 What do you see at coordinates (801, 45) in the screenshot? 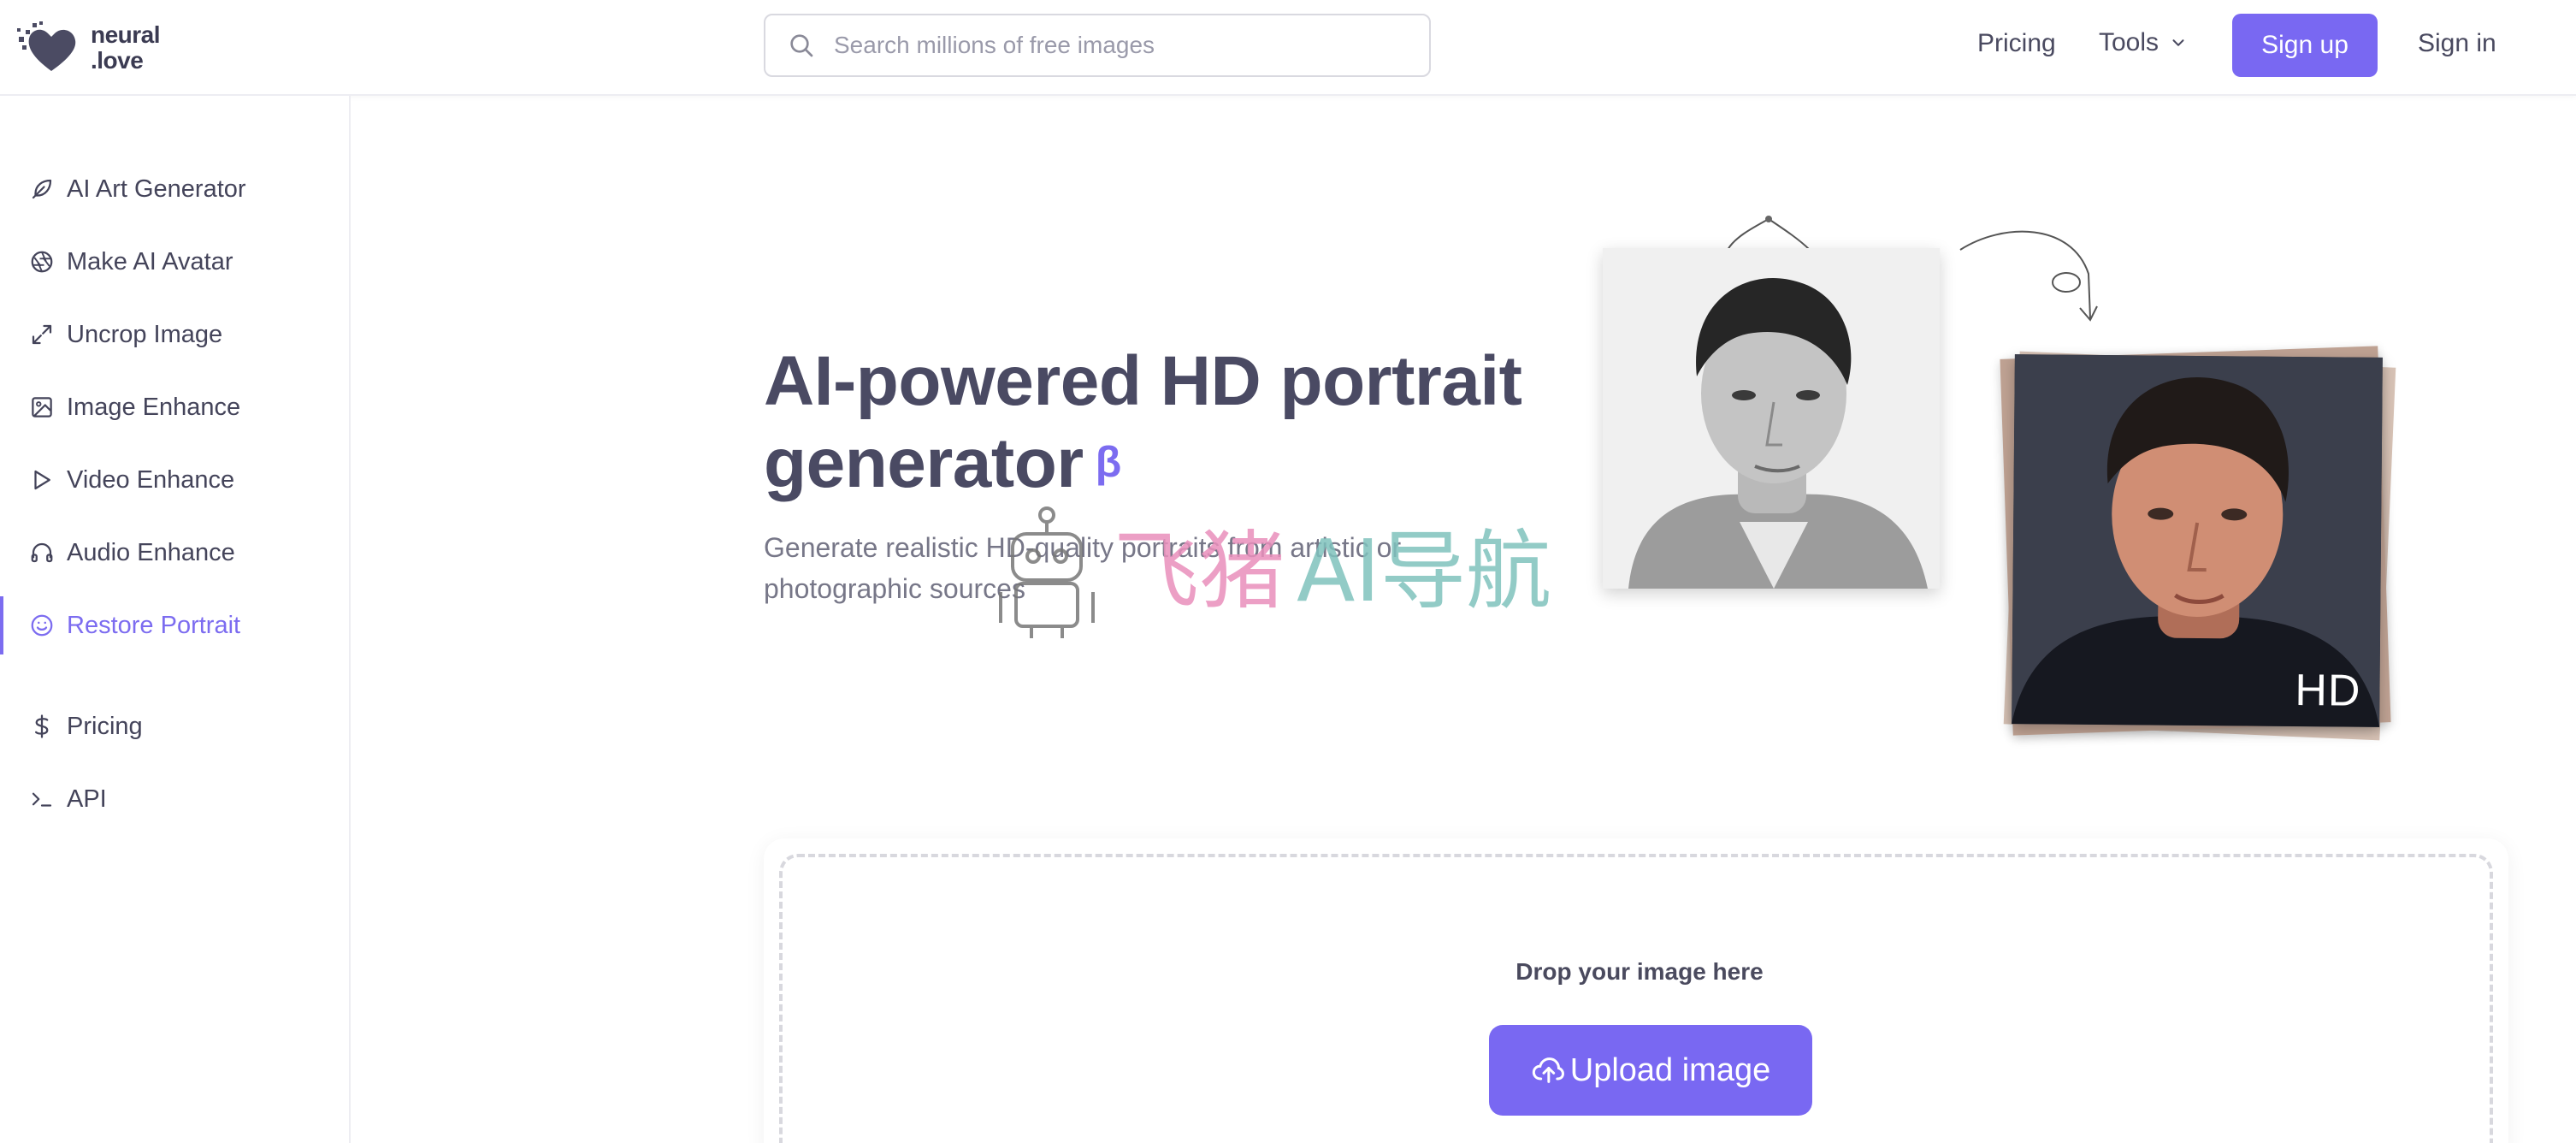
I see `search-icon` at bounding box center [801, 45].